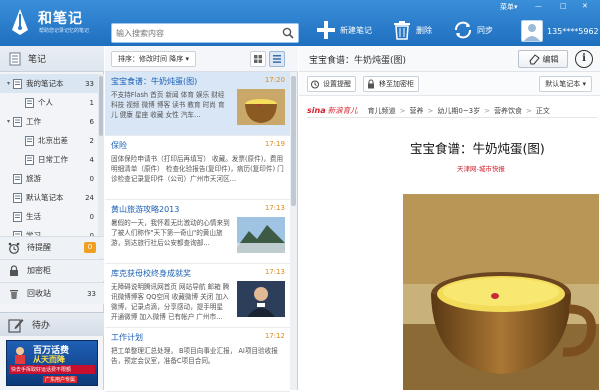 Image resolution: width=600 pixels, height=392 pixels. I want to click on todo-edit-icon, so click(16, 325).